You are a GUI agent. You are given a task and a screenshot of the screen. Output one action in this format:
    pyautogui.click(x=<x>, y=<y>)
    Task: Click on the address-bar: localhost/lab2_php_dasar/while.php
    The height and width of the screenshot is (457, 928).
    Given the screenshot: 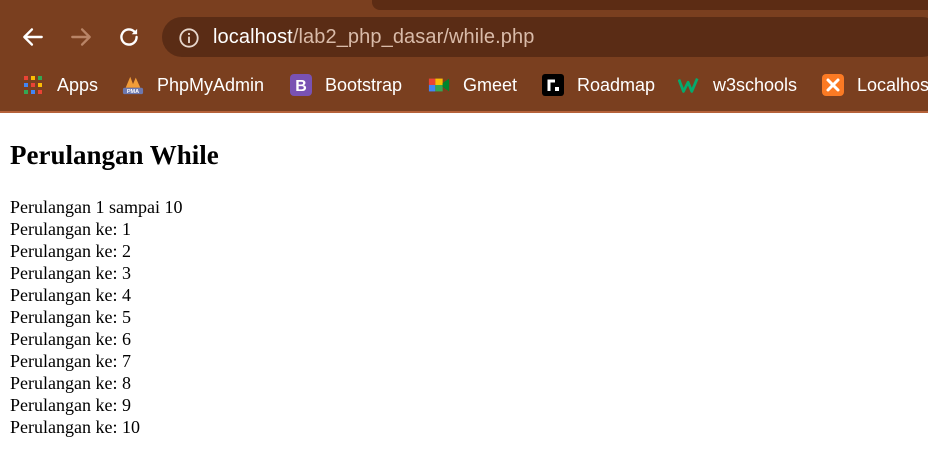 What is the action you would take?
    pyautogui.click(x=545, y=37)
    